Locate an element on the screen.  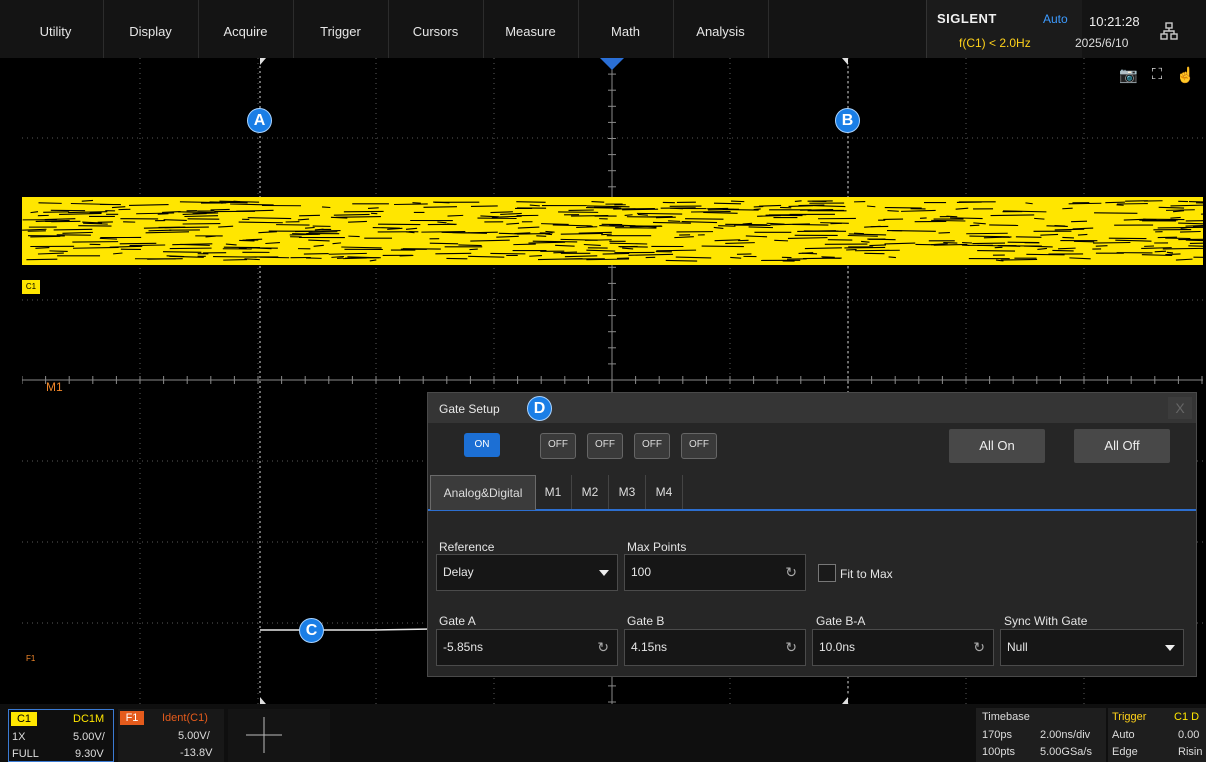
gate-b-value: 4.15ns is located at coordinates (649, 647).